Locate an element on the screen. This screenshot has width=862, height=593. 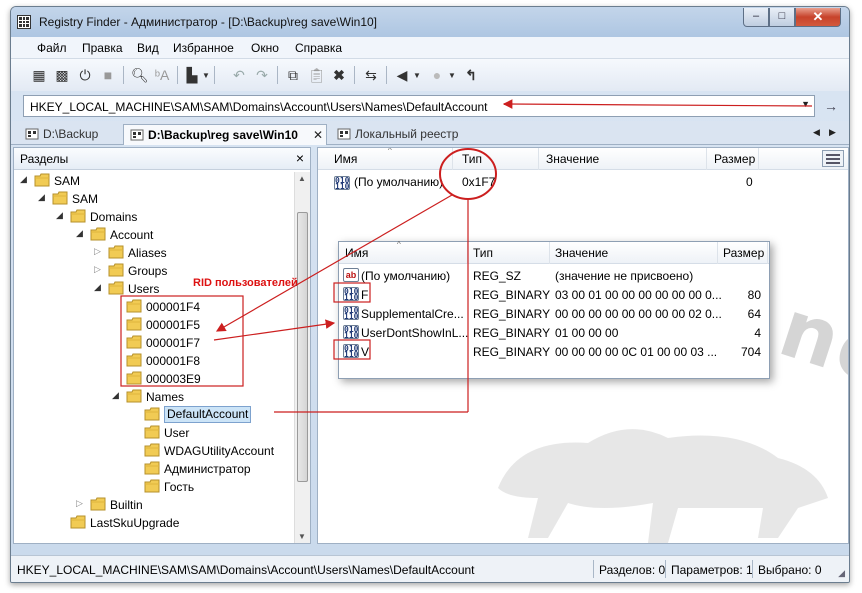
tree-item: WDAGUtilityAccount is located at coordinates (202, 451).